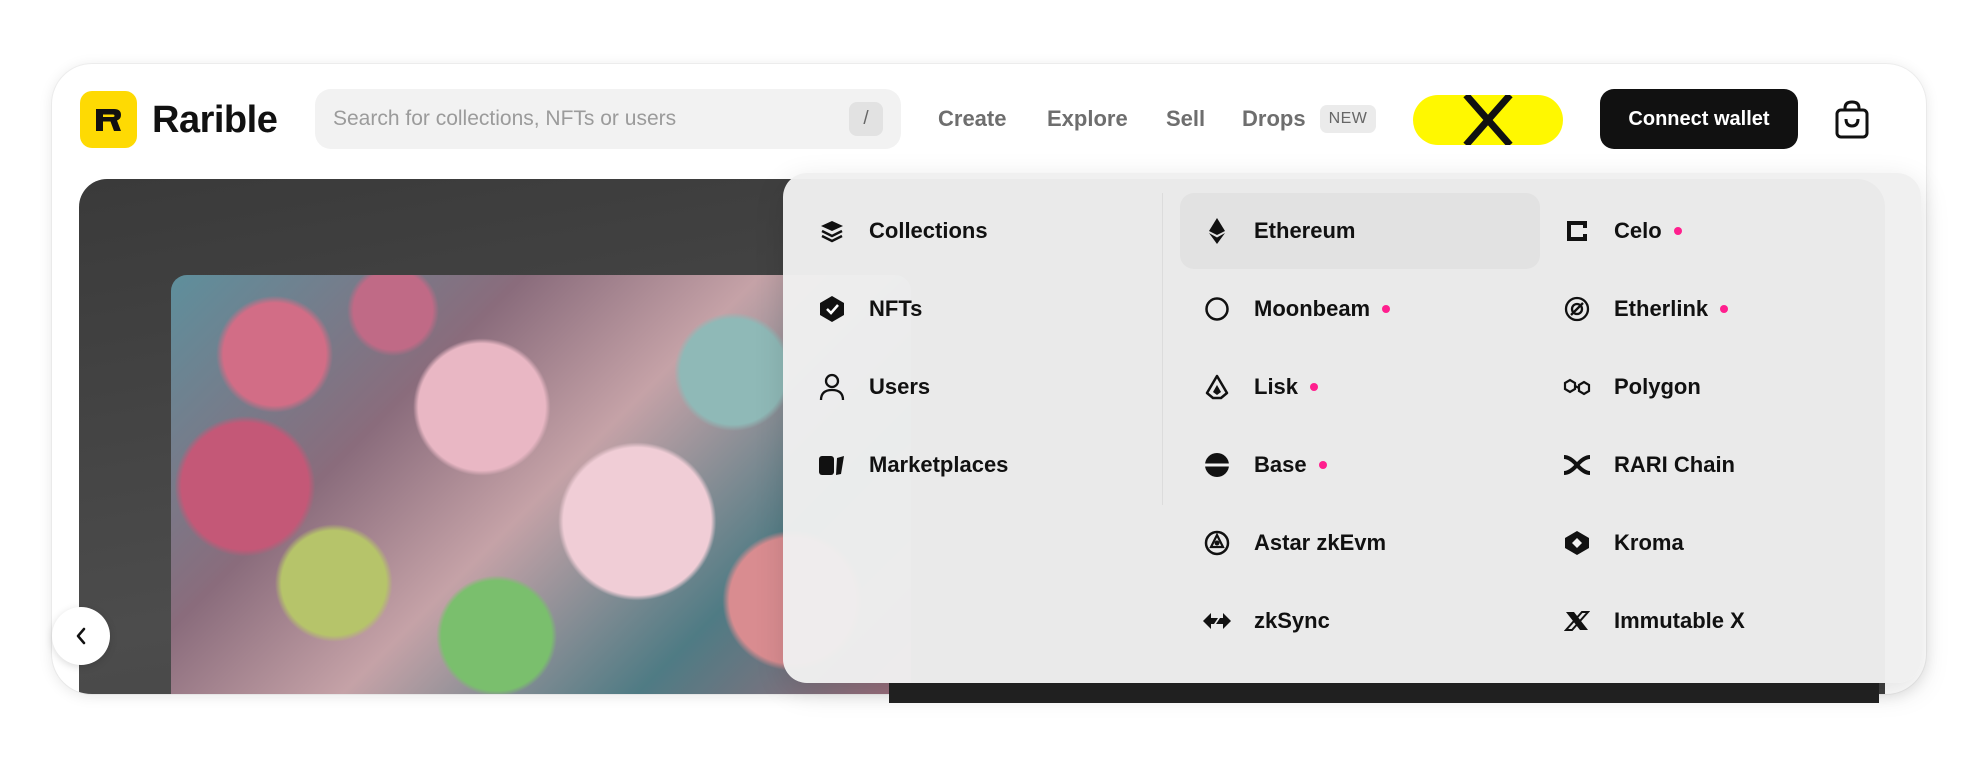 The width and height of the screenshot is (1978, 758). I want to click on shopping-bag-icon, so click(1852, 120).